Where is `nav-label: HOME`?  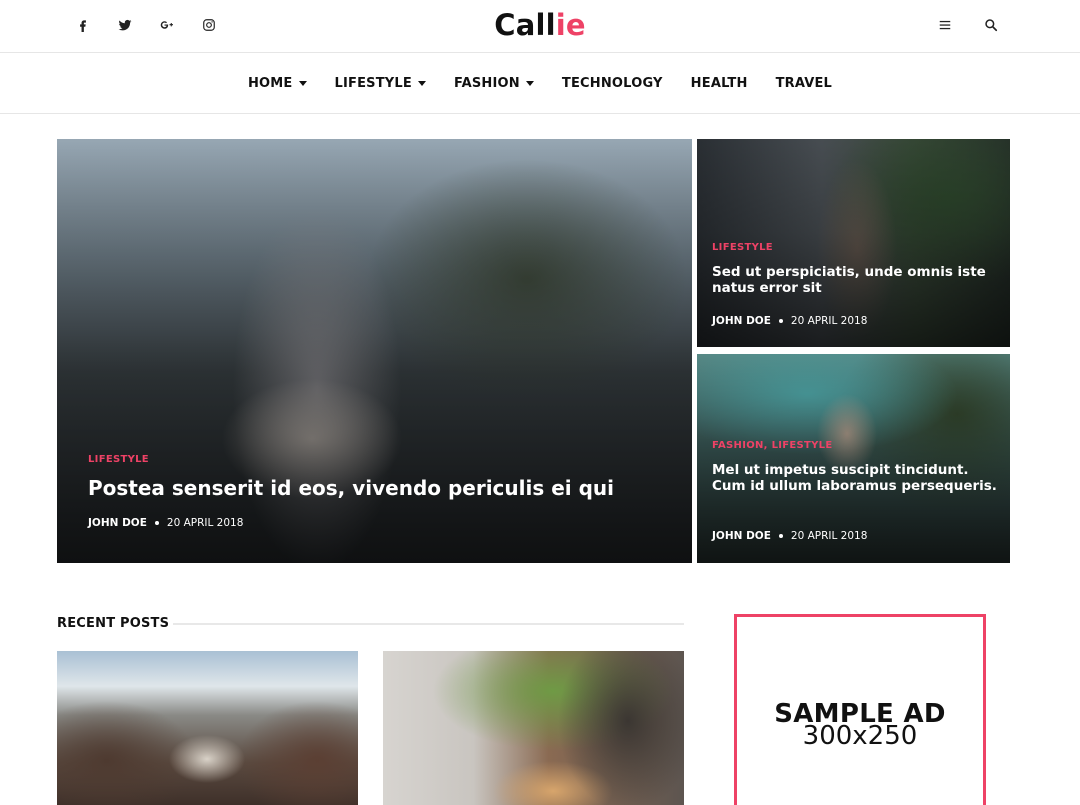
nav-label: HOME is located at coordinates (270, 83).